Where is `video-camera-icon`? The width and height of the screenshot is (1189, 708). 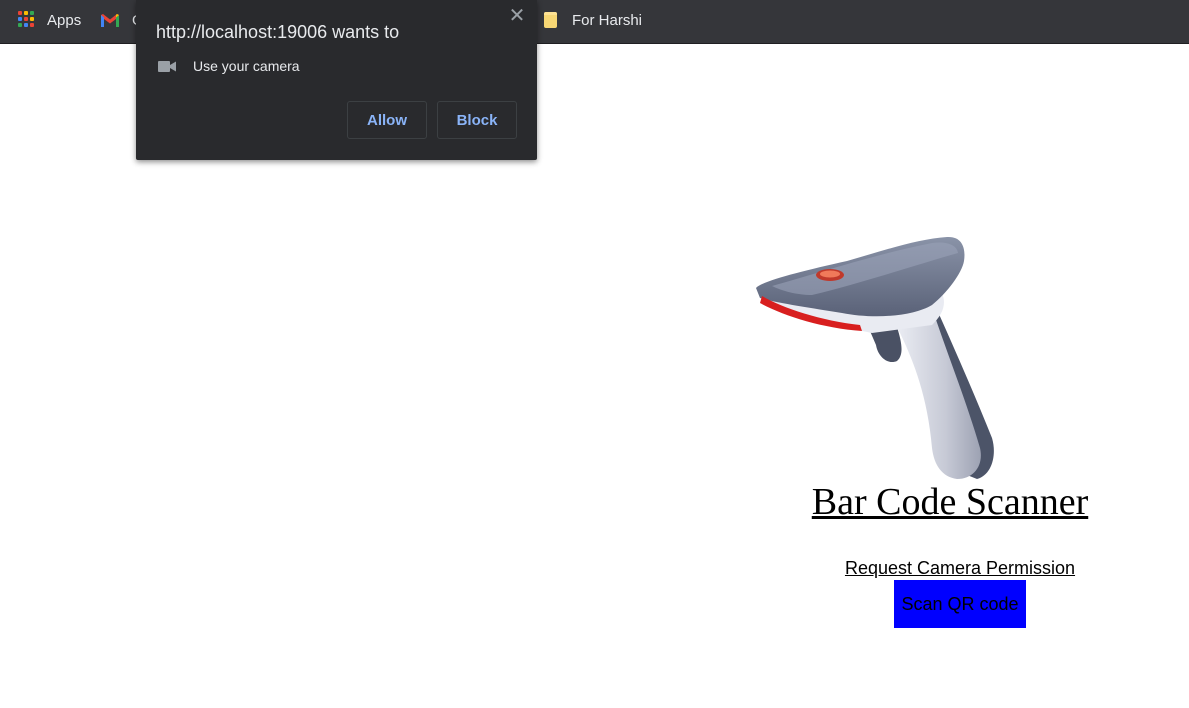
video-camera-icon is located at coordinates (167, 66).